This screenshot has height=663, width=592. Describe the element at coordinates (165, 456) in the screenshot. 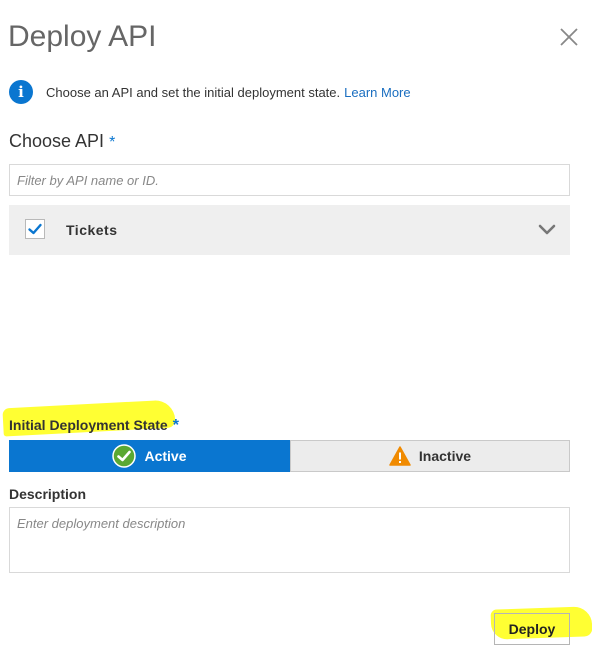

I see `active-option-label: Active` at that location.